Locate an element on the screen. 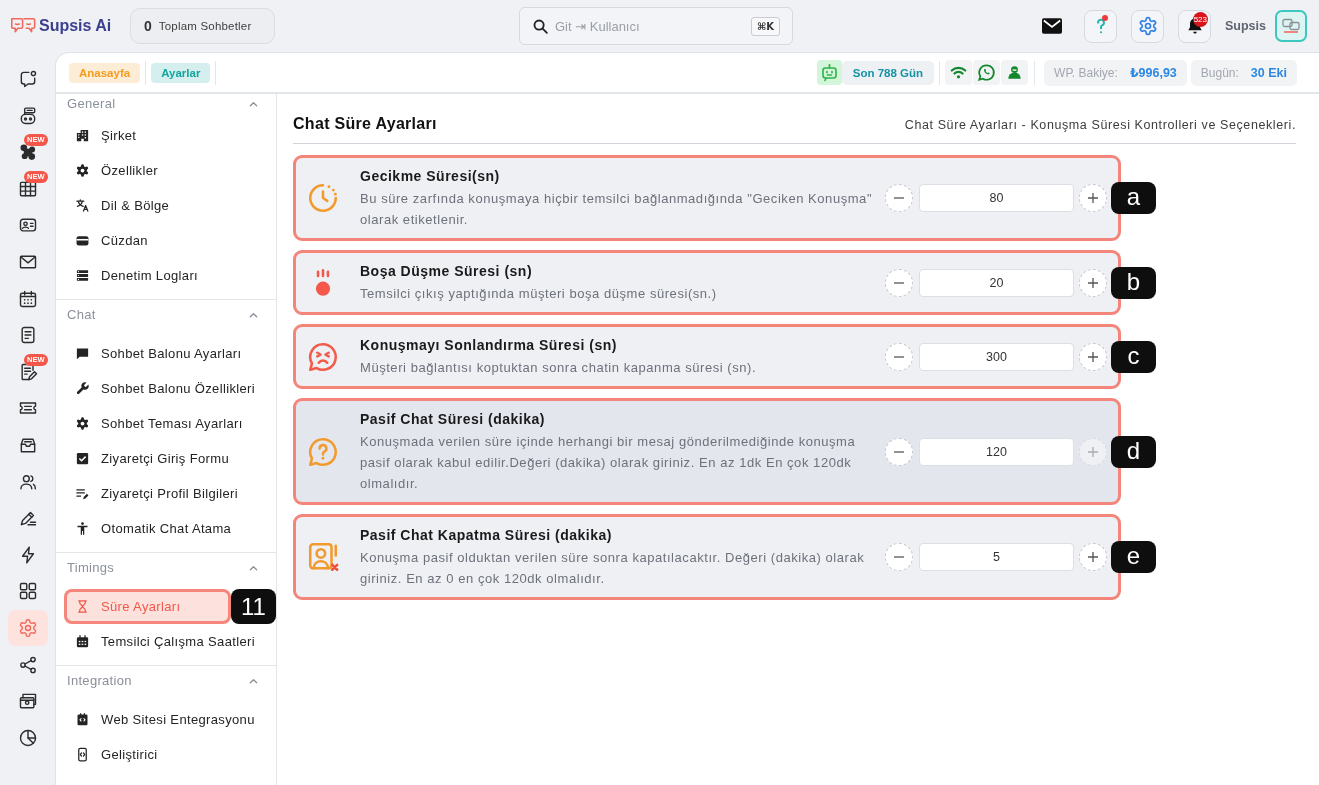 Image resolution: width=1319 pixels, height=785 pixels. avatar-icon is located at coordinates (1291, 26).